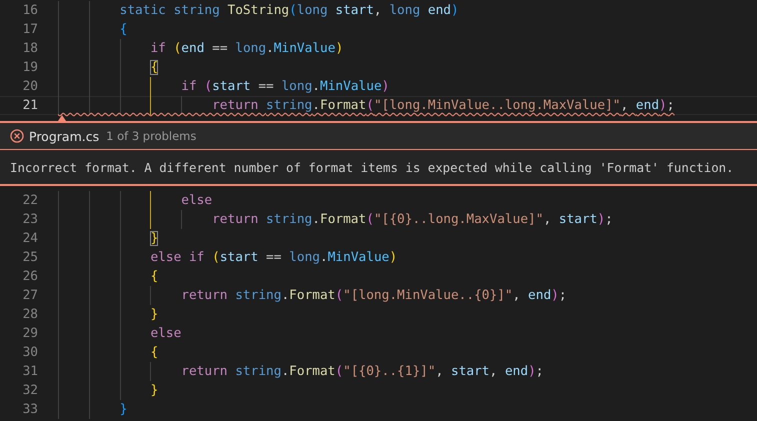  Describe the element at coordinates (30, 219) in the screenshot. I see `line-number: 23` at that location.